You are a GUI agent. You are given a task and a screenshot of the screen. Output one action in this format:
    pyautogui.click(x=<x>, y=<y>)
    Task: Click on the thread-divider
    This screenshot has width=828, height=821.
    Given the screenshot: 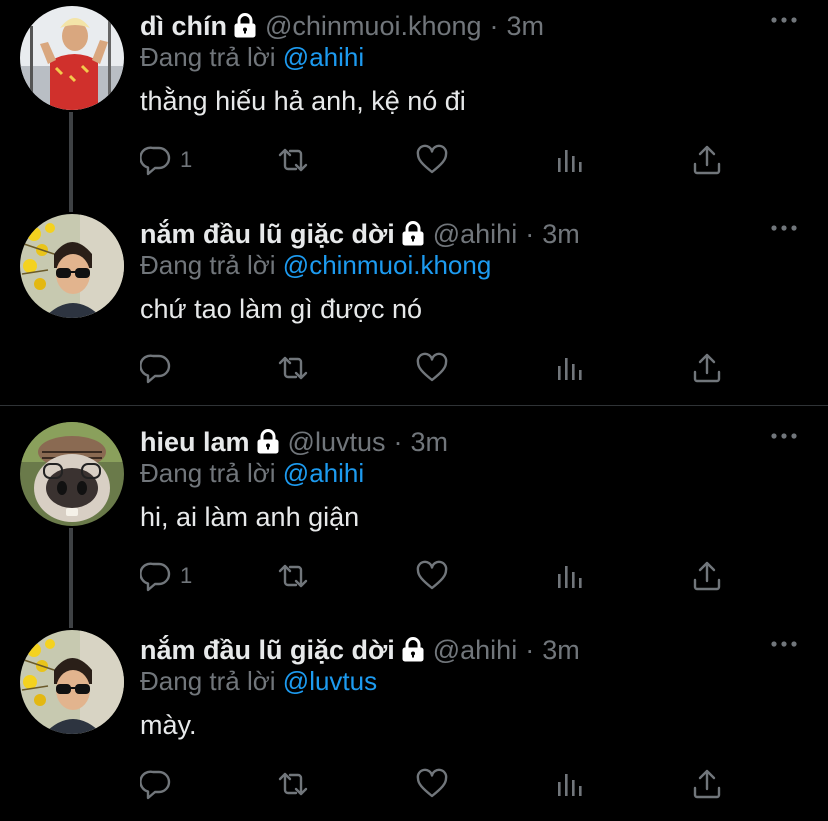 What is the action you would take?
    pyautogui.click(x=414, y=405)
    